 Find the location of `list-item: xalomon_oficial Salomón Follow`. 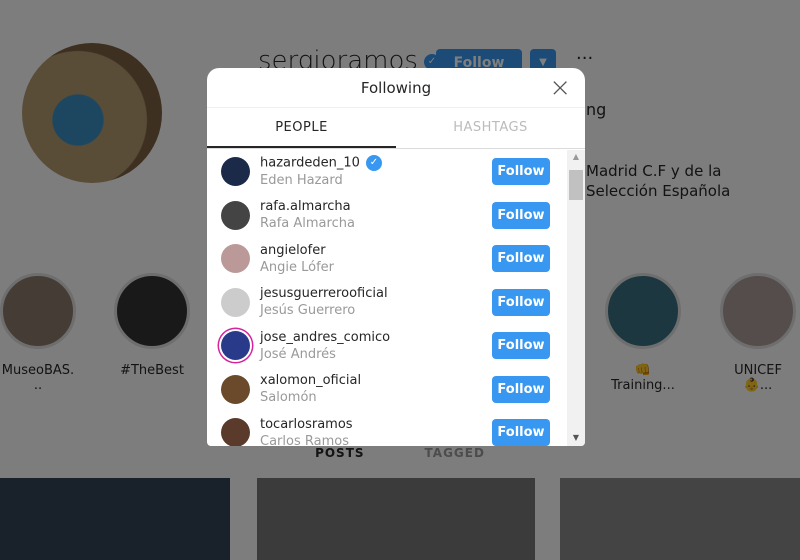

list-item: xalomon_oficial Salomón Follow is located at coordinates (387, 390).